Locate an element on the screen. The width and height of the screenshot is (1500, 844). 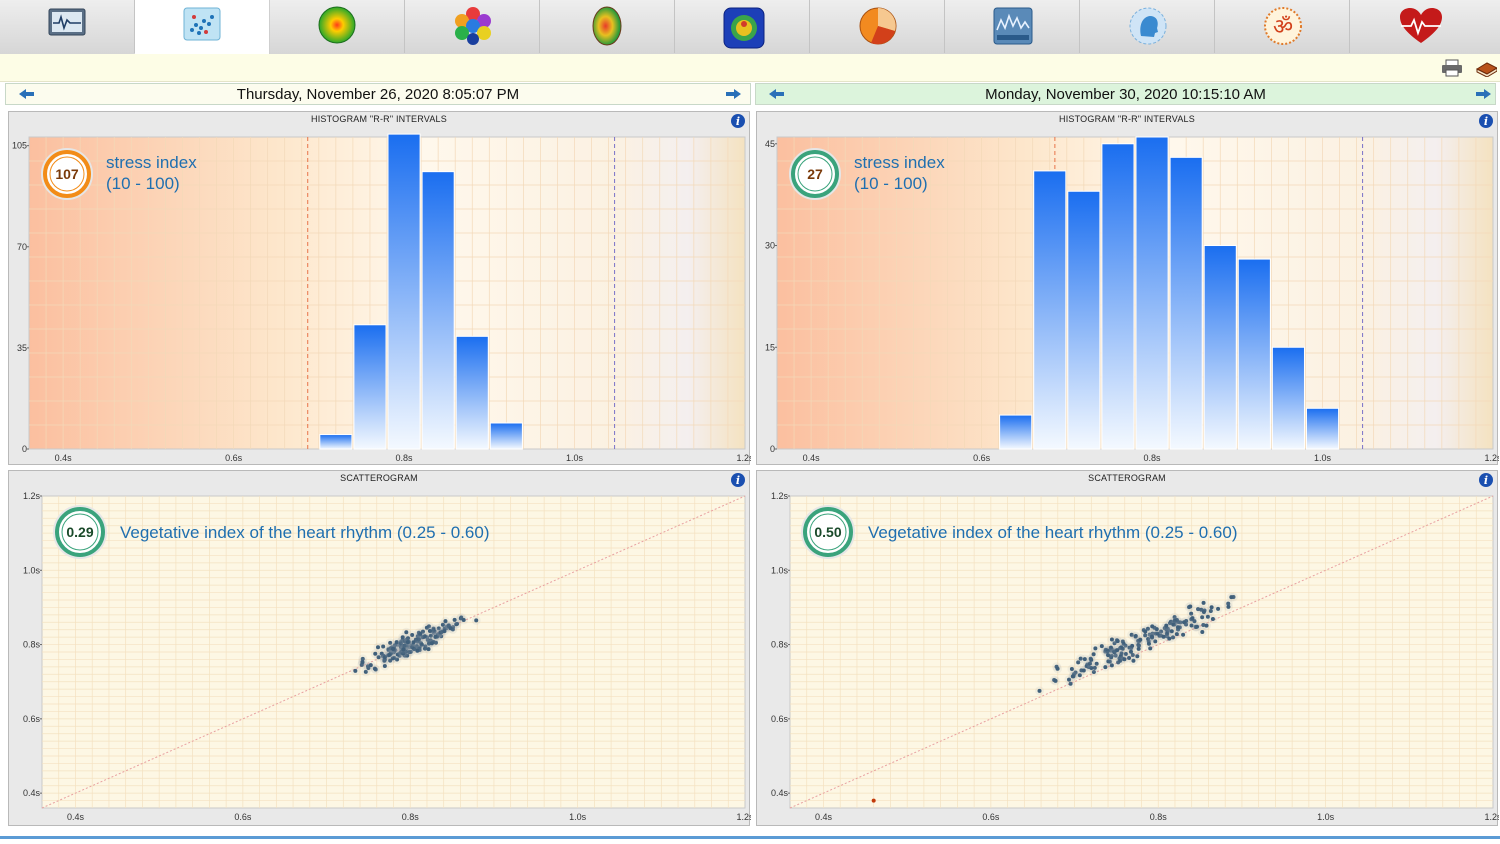
vegetative-index-value: 0.50 is located at coordinates (827, 532).